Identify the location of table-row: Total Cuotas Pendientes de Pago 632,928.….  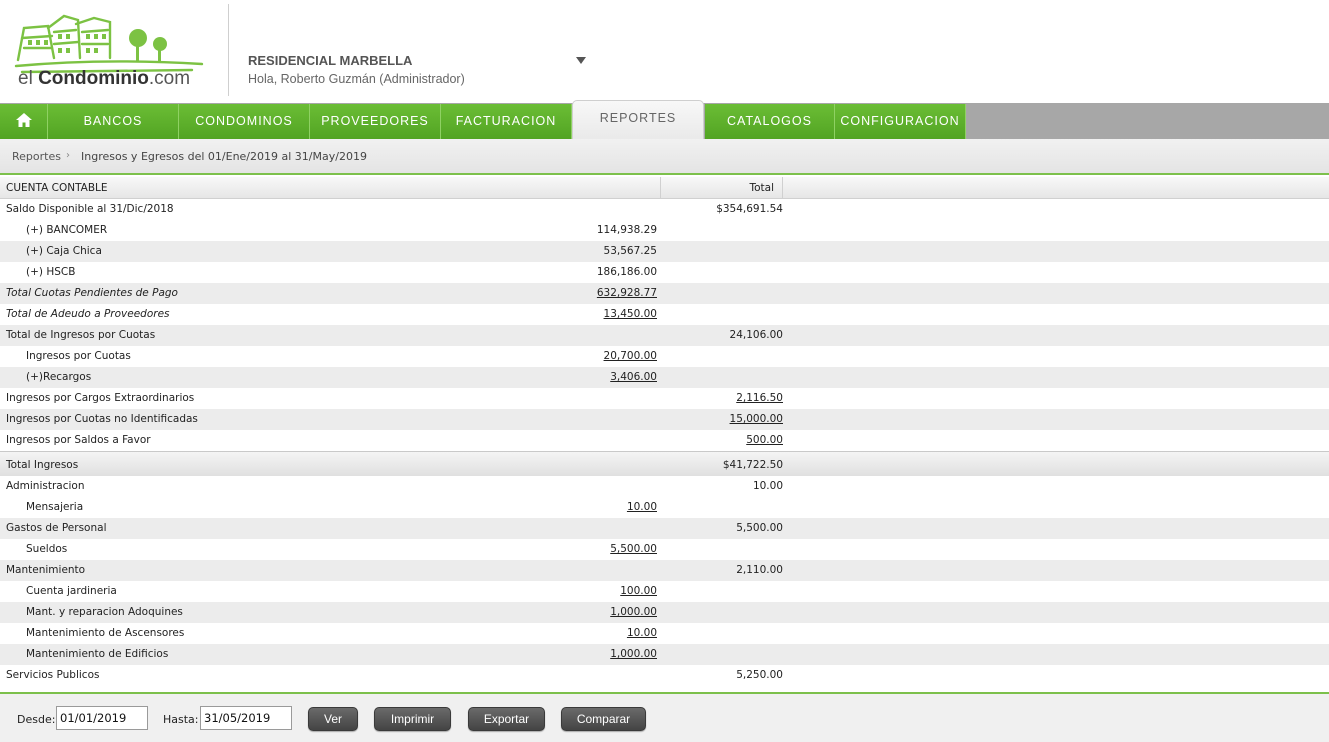
(664, 293).